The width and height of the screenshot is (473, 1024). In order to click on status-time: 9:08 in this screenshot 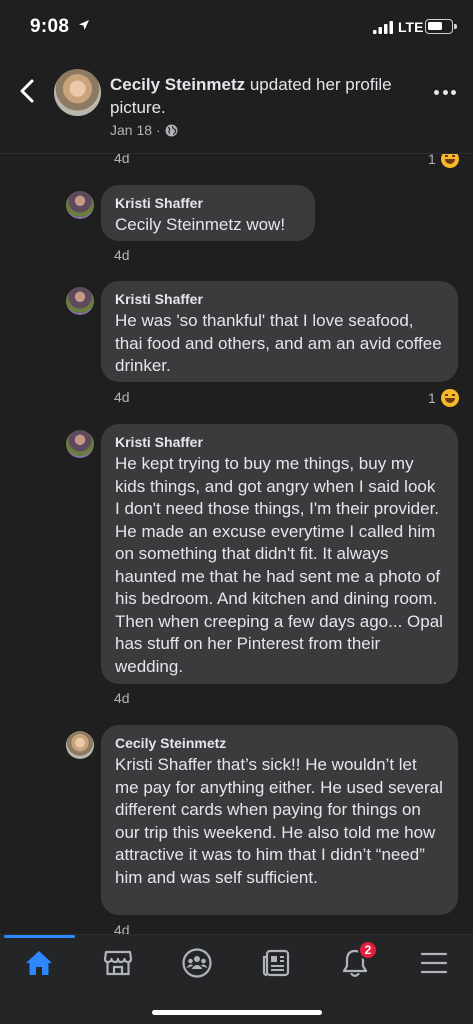, I will do `click(50, 26)`.